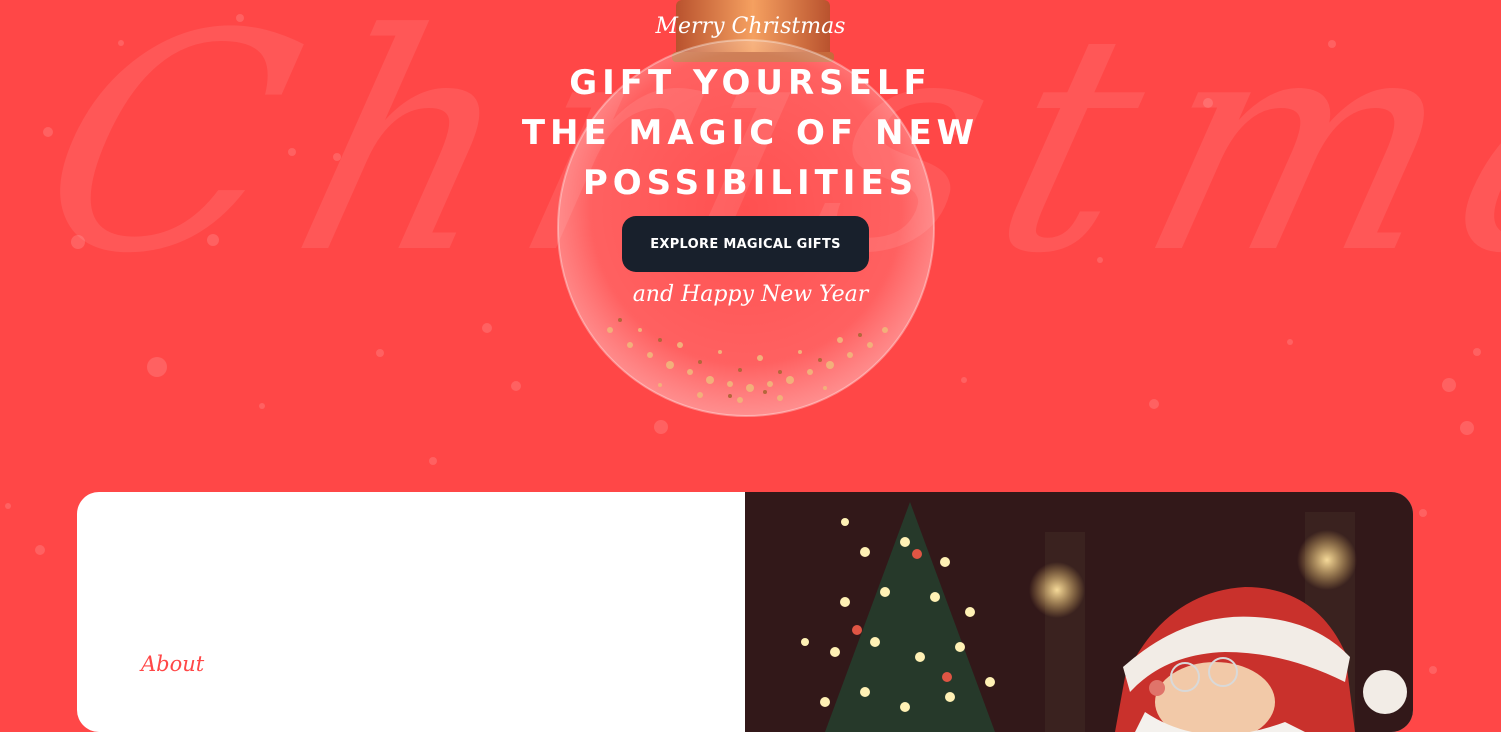  What do you see at coordinates (745, 244) in the screenshot?
I see `explore-magical-gifts-button: EXPLORE MAGICAL GIFTS` at bounding box center [745, 244].